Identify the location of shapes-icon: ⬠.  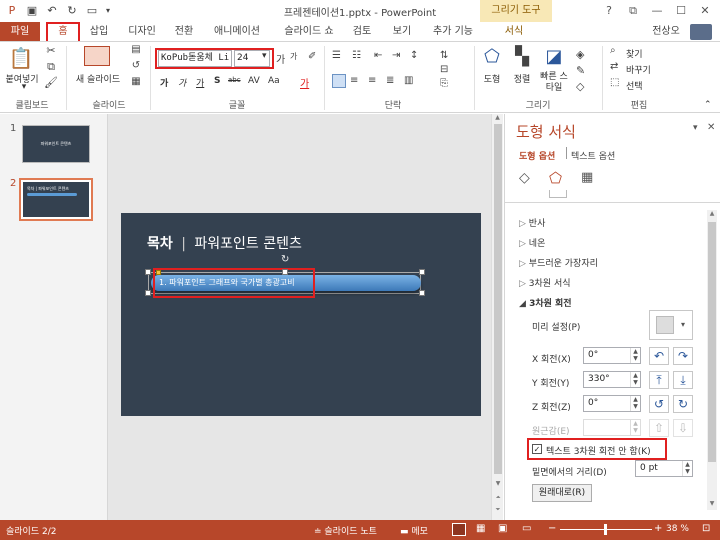
(492, 56).